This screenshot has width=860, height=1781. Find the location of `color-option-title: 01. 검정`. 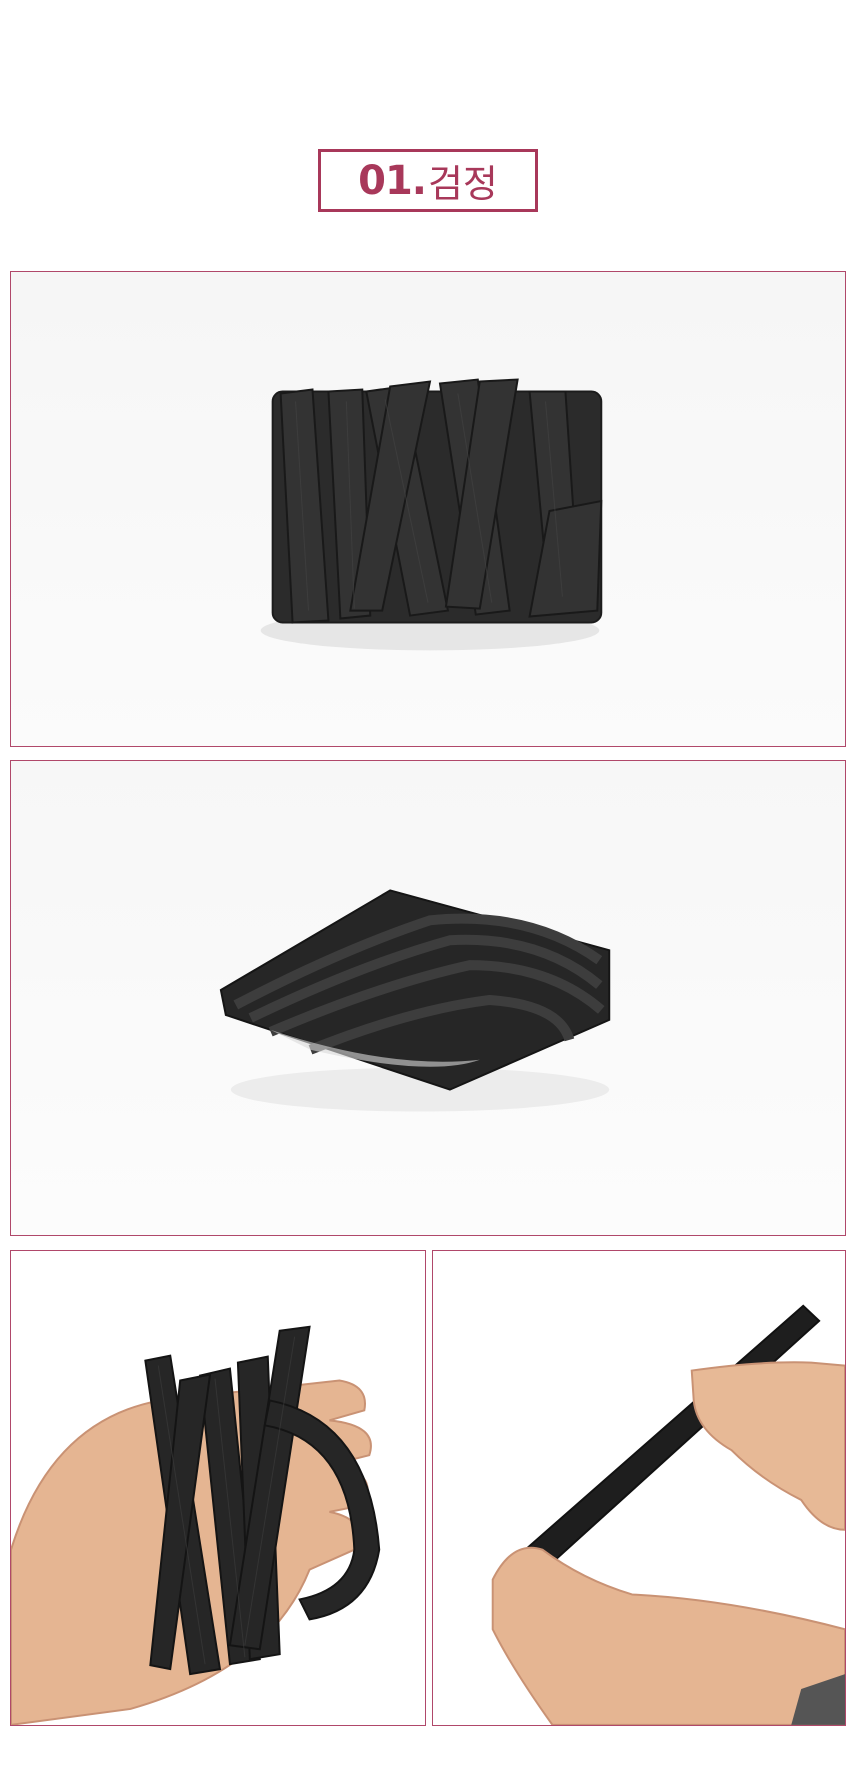

color-option-title: 01. 검정 is located at coordinates (428, 180).